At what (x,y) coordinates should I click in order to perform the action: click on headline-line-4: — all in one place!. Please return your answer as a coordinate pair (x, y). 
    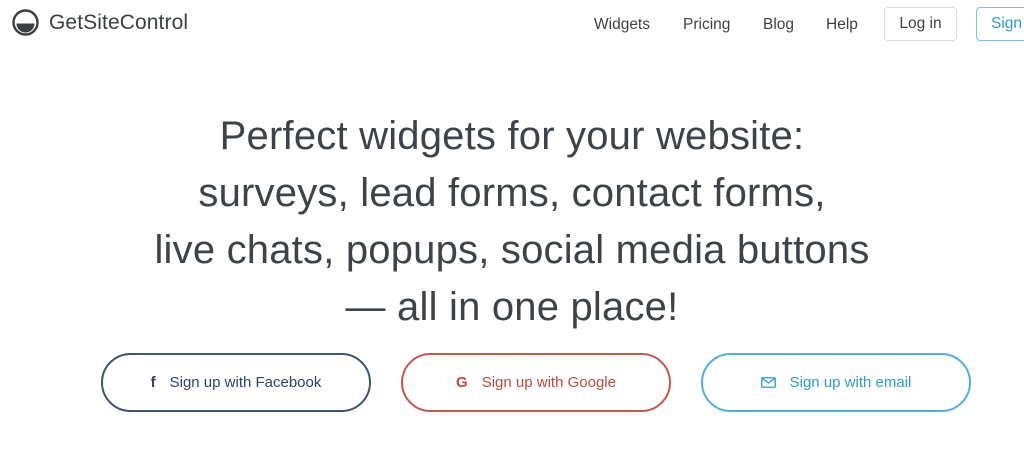
    Looking at the image, I should click on (512, 307).